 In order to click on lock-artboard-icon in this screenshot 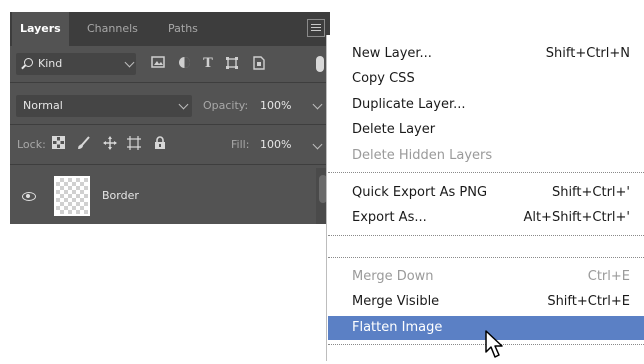, I will do `click(134, 144)`.